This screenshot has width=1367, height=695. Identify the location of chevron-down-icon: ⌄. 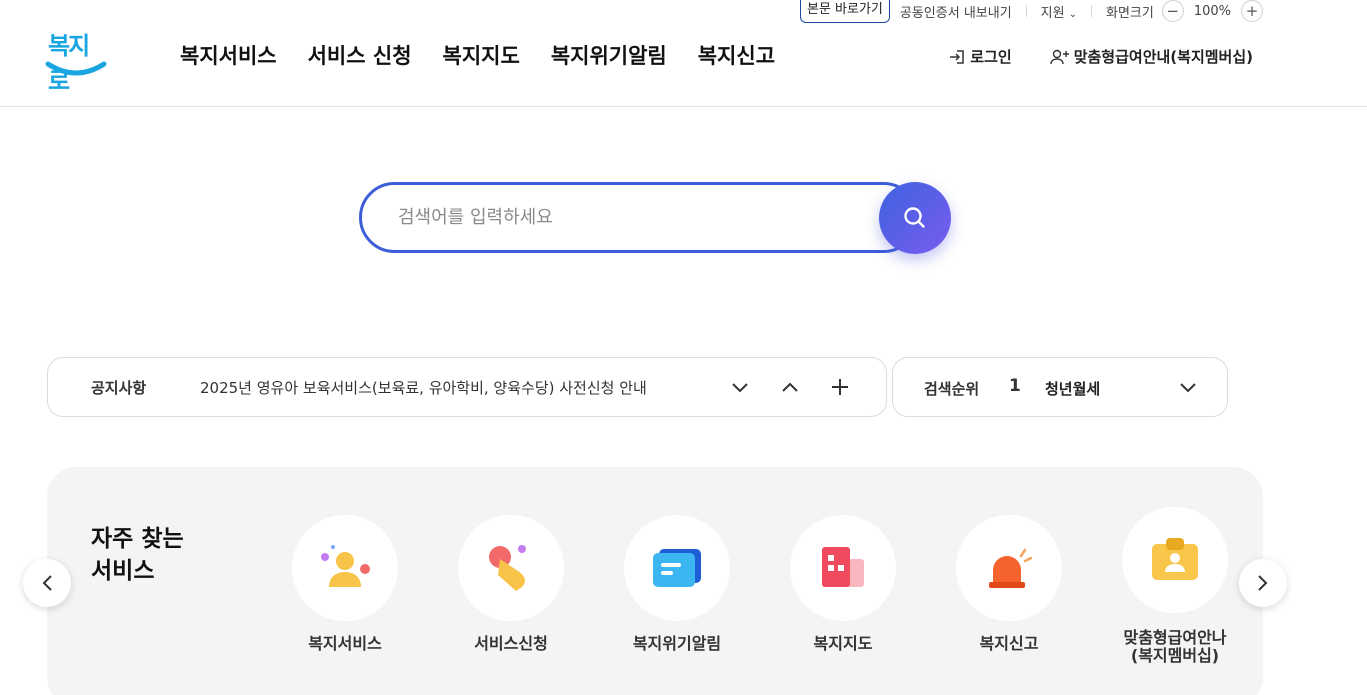
(1072, 14).